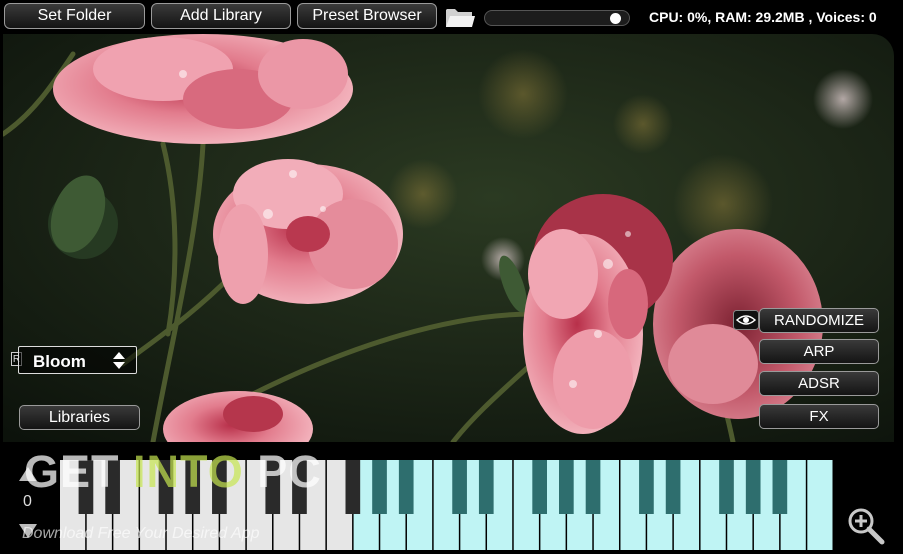 The image size is (903, 554). Describe the element at coordinates (819, 383) in the screenshot. I see `adsr-button: ADSR` at that location.